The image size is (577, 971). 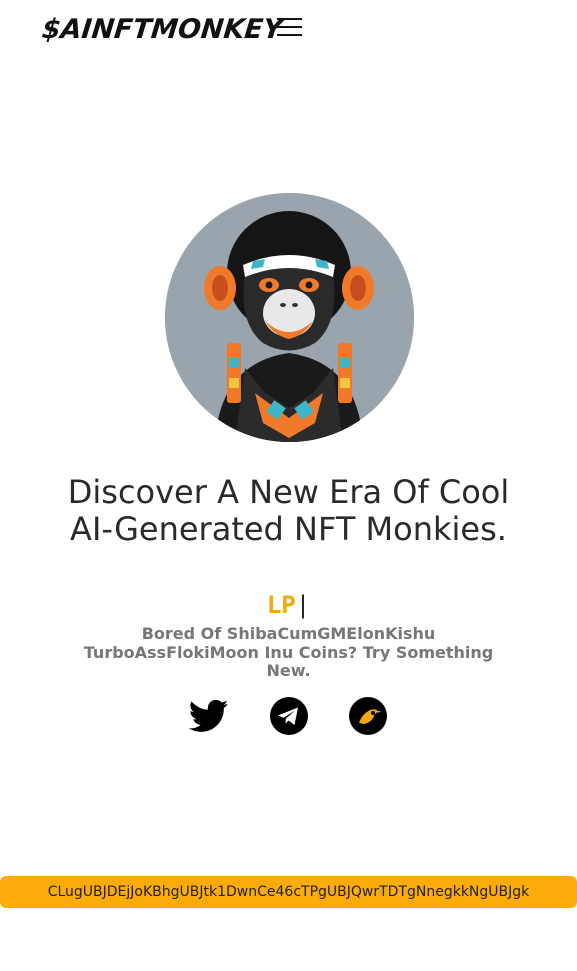 I want to click on monkey-illustration, so click(x=289, y=317).